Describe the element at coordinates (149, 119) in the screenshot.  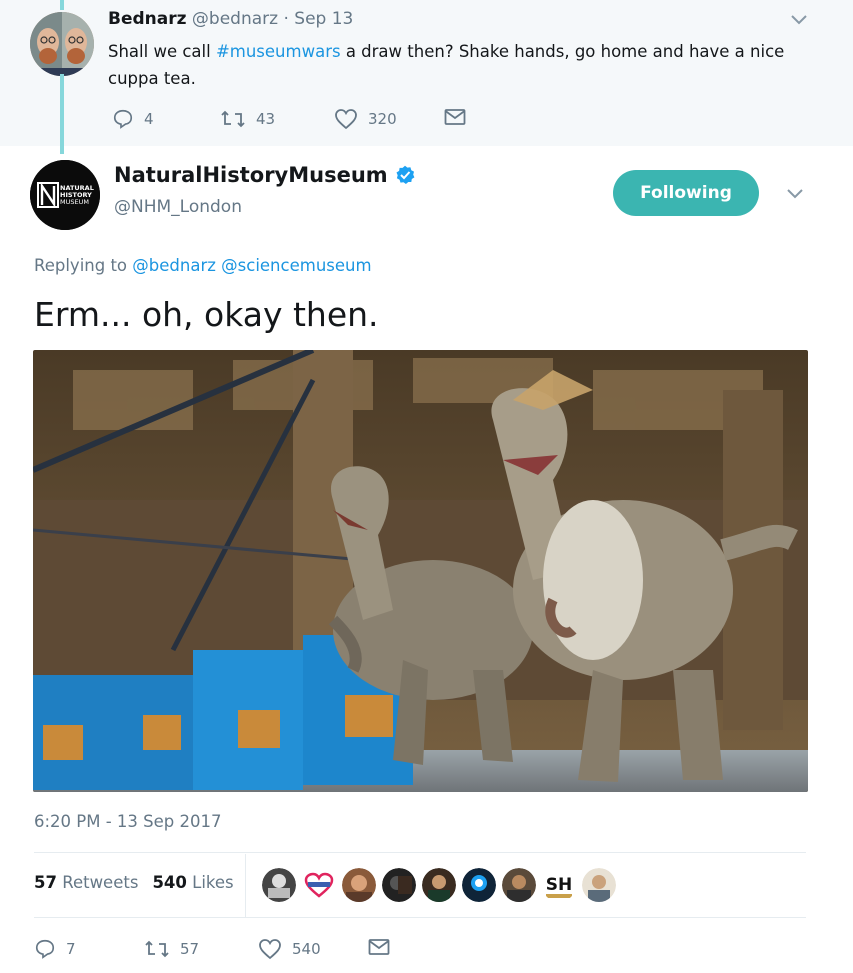
I see `reply-count: 4` at that location.